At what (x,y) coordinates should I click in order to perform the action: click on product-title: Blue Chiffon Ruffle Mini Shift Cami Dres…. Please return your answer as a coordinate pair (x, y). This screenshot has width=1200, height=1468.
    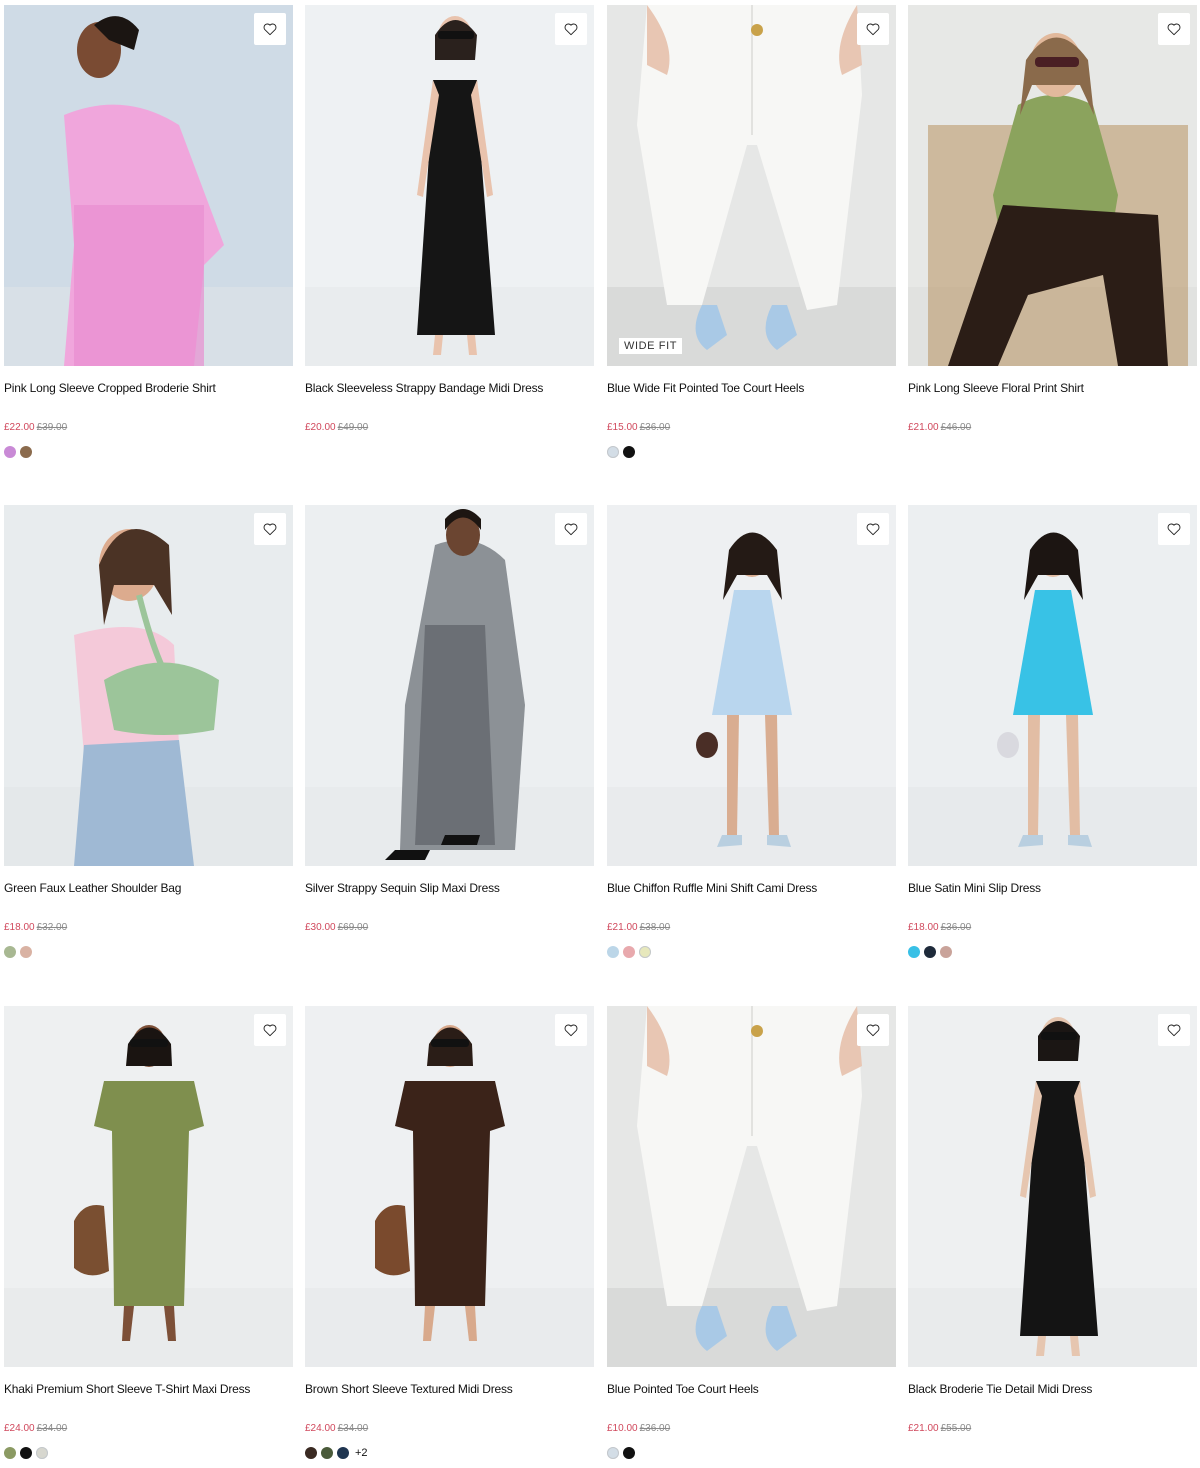
    Looking at the image, I should click on (751, 888).